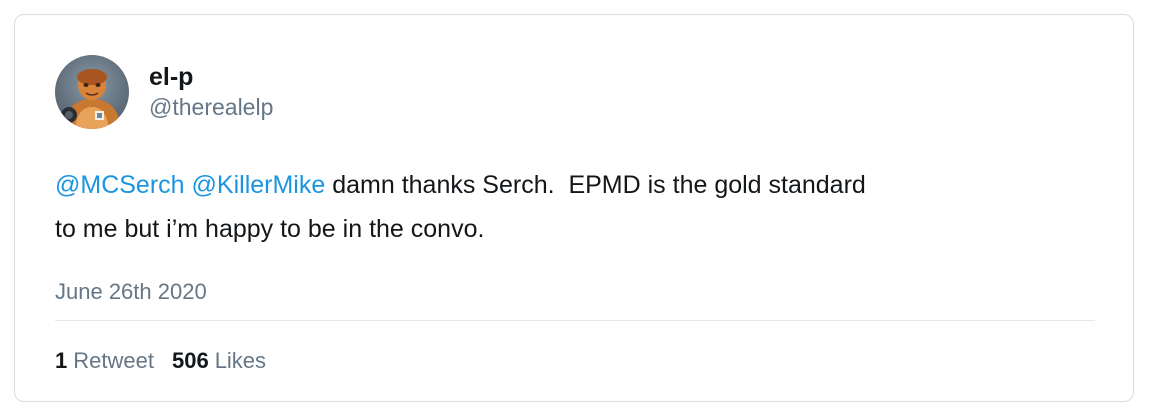 The image size is (1150, 418). What do you see at coordinates (113, 360) in the screenshot?
I see `retweets-label: Retweet` at bounding box center [113, 360].